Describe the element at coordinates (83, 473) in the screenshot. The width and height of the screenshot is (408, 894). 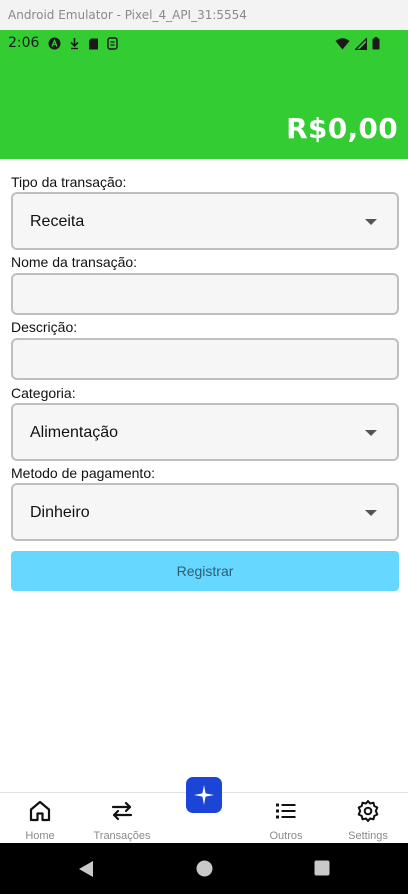
I see `payment-method-label: Metodo de pagamento:` at that location.